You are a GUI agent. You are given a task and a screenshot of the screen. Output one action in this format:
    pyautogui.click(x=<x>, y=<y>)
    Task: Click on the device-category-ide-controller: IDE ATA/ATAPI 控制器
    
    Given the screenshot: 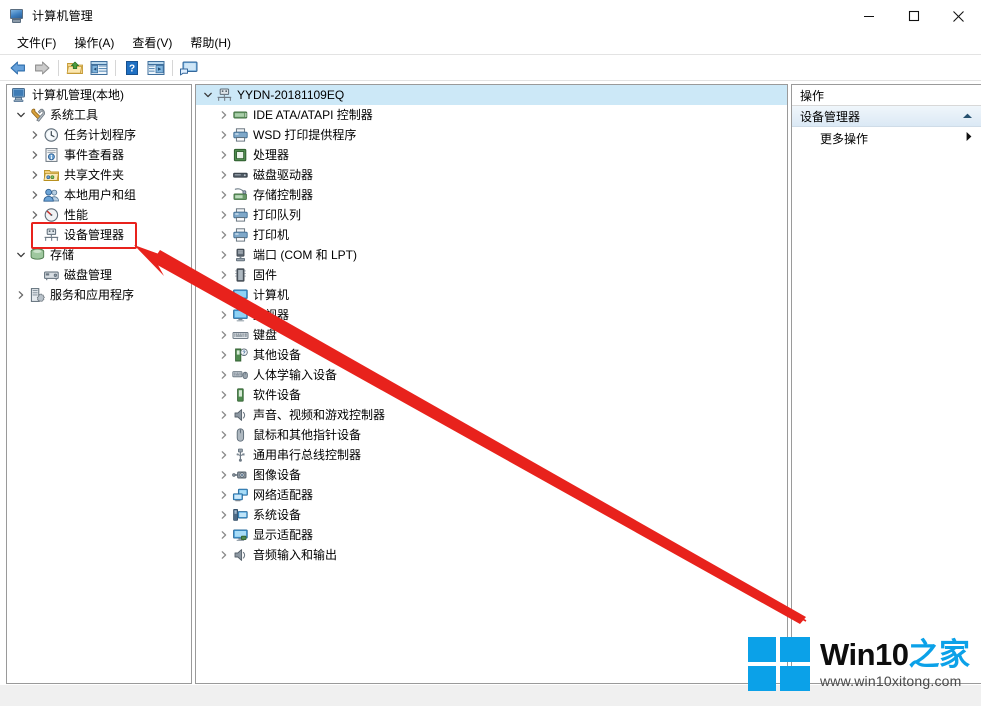 What is the action you would take?
    pyautogui.click(x=491, y=115)
    